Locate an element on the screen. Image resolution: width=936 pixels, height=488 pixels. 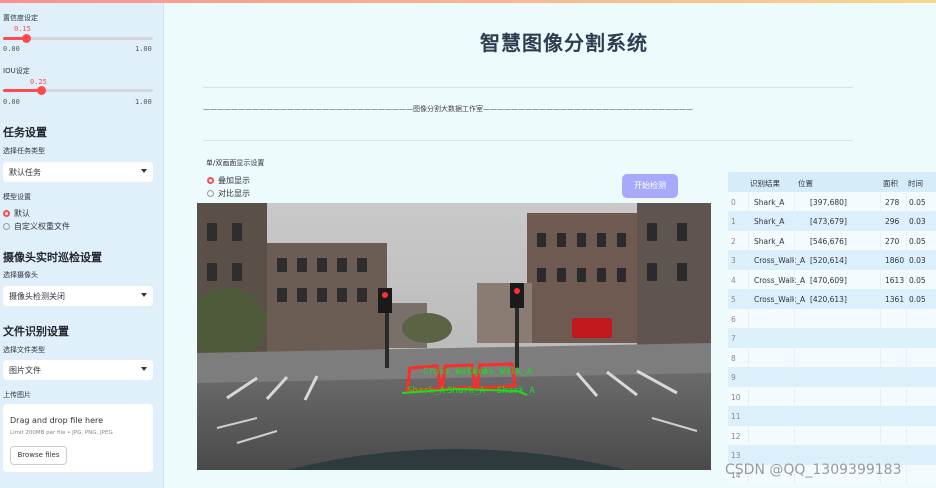
table-row: 3 Cross_Walk_A [520,614] 1860 0.03 is located at coordinates (832, 260).